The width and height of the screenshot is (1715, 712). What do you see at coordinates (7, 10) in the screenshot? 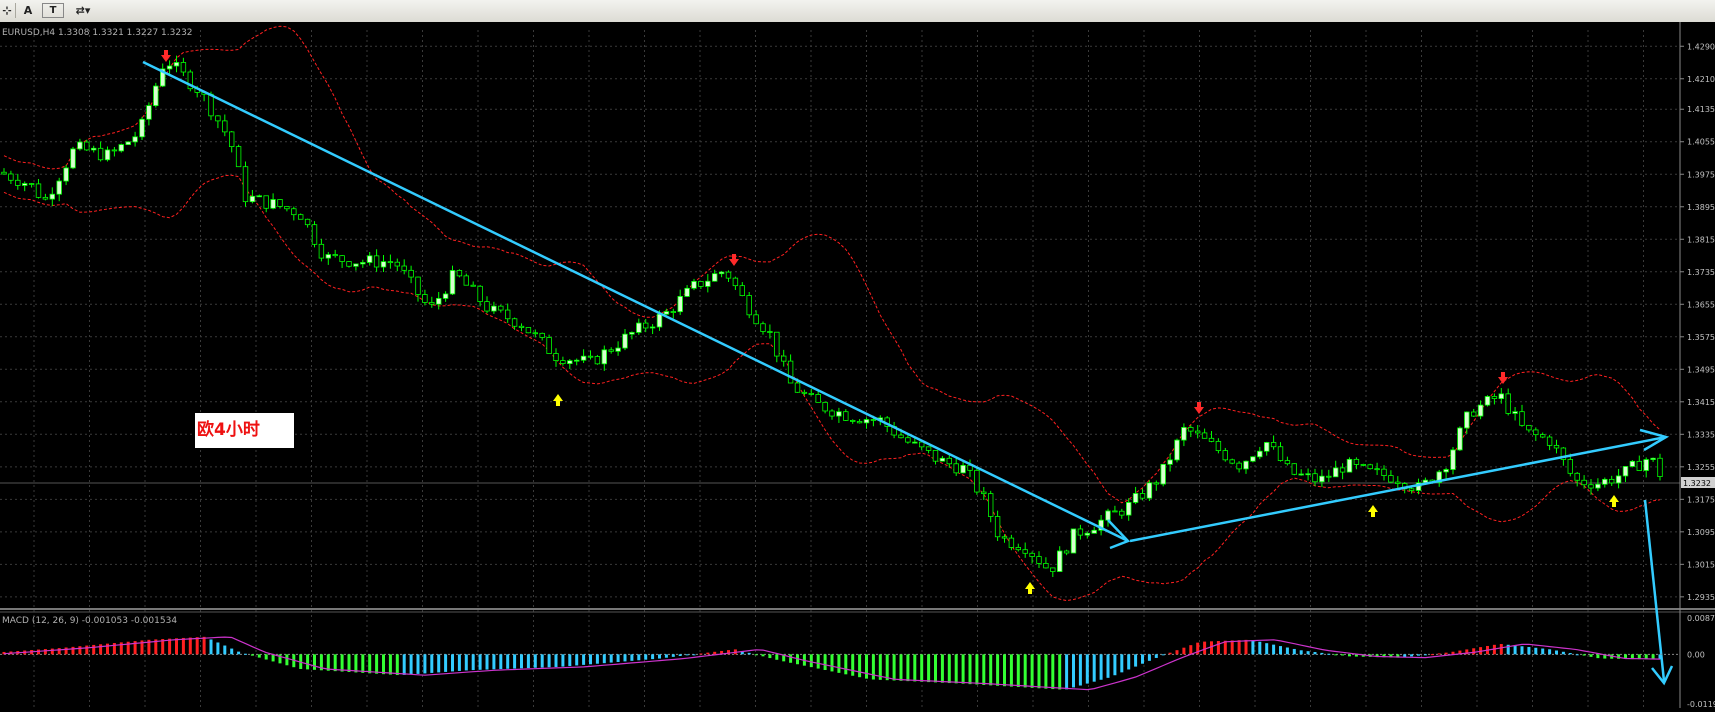
I see `cursor-icon: ⊹` at bounding box center [7, 10].